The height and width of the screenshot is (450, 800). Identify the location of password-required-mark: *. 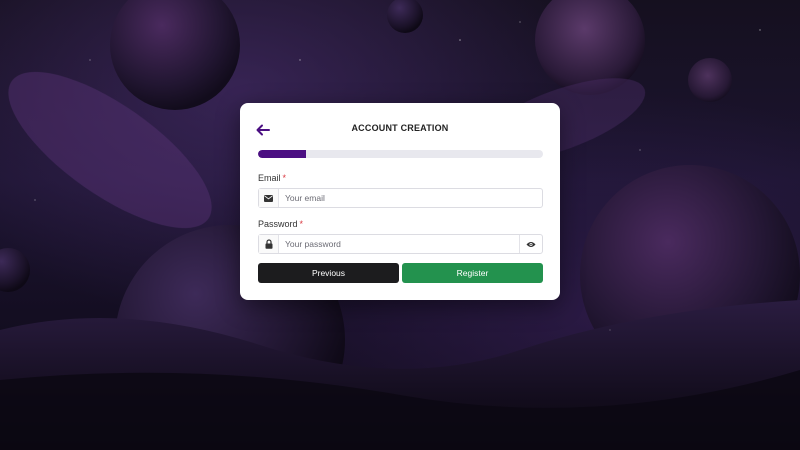
(301, 224).